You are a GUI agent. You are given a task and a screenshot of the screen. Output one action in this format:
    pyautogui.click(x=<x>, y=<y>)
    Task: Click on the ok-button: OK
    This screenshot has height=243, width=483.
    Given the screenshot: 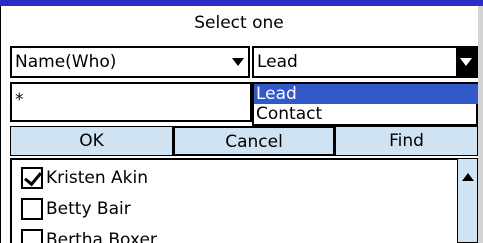 What is the action you would take?
    pyautogui.click(x=91, y=141)
    